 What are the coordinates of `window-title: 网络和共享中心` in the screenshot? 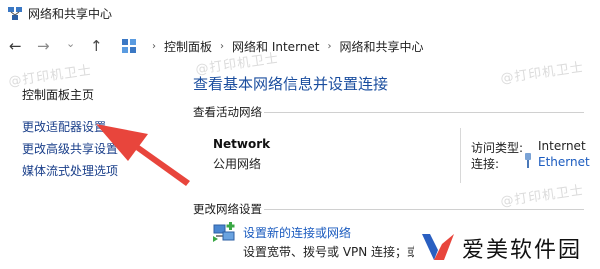 It's located at (70, 14).